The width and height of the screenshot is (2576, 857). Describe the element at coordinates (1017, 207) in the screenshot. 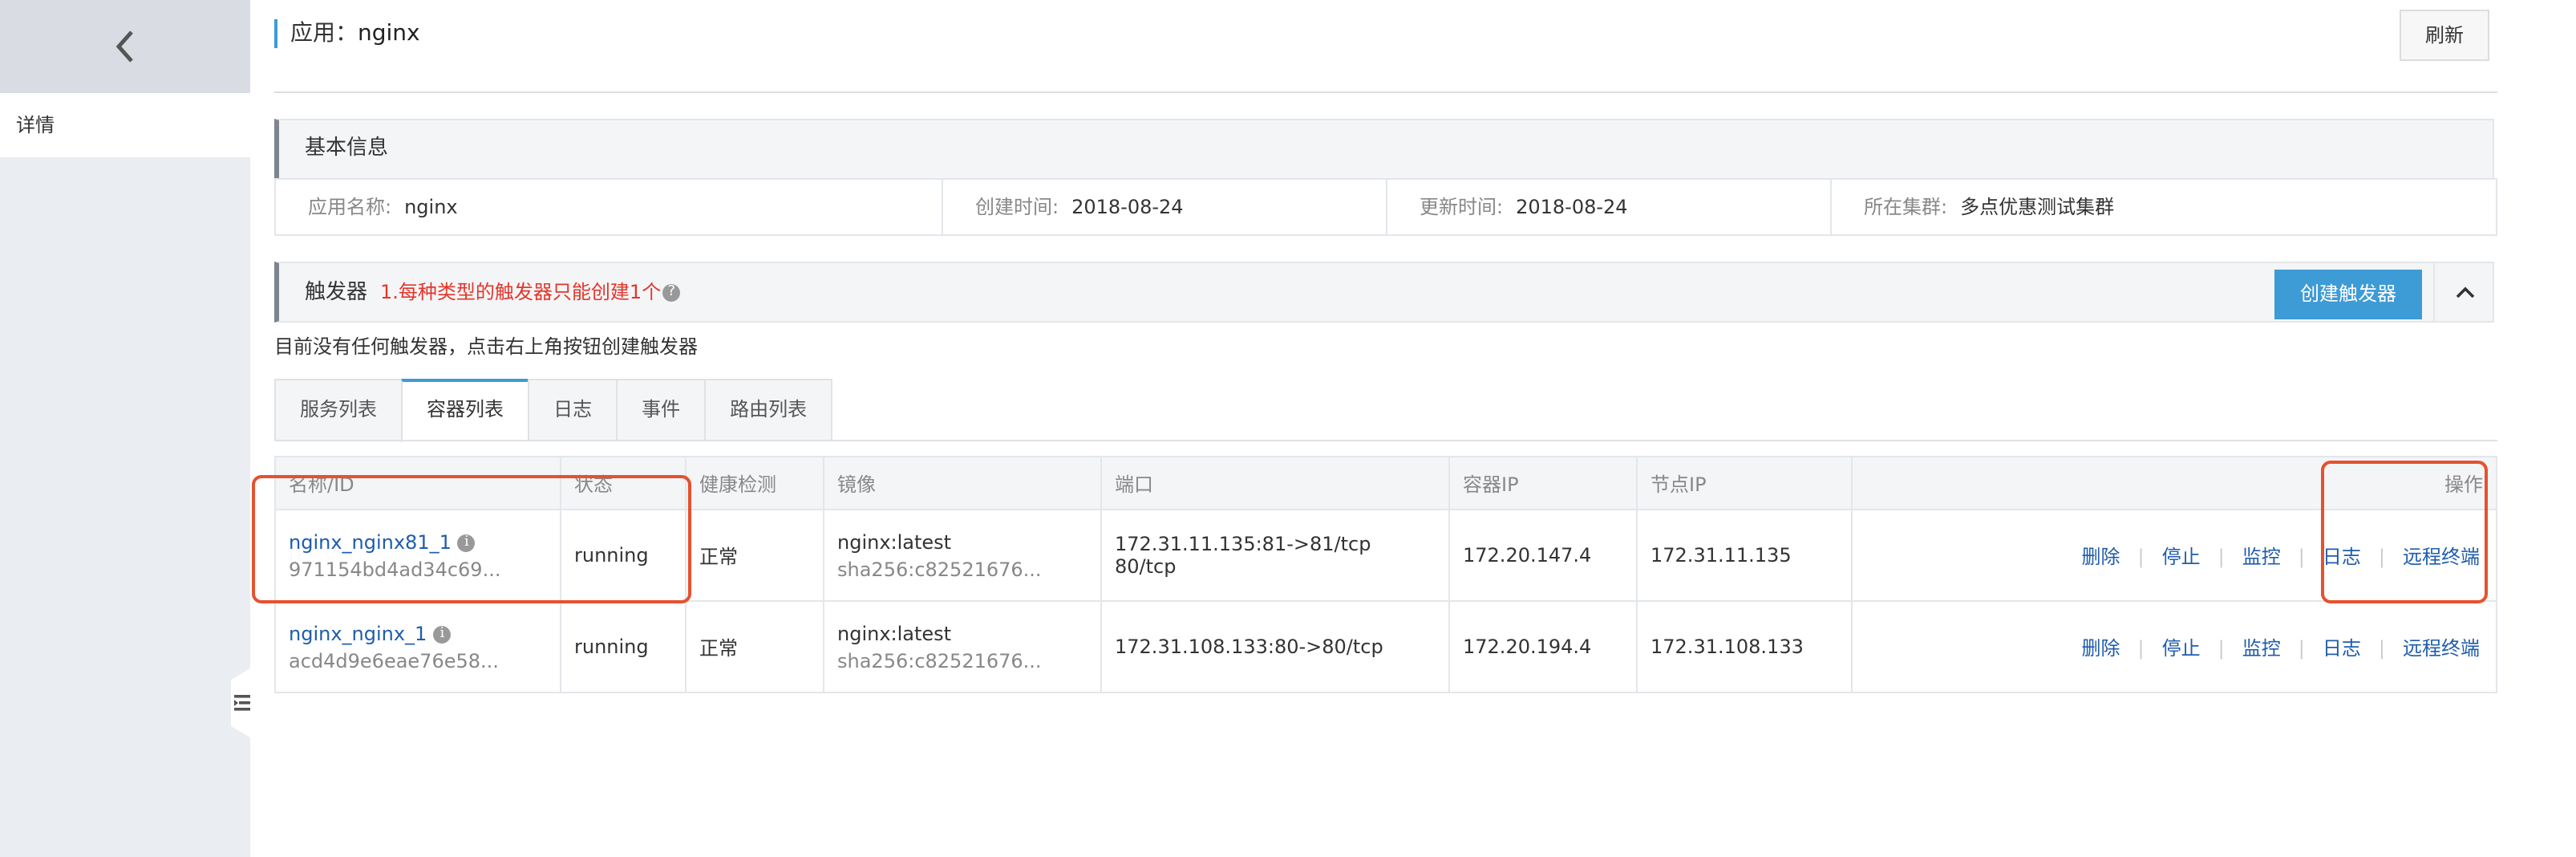

I see `info-created-label: 创建时间:` at that location.